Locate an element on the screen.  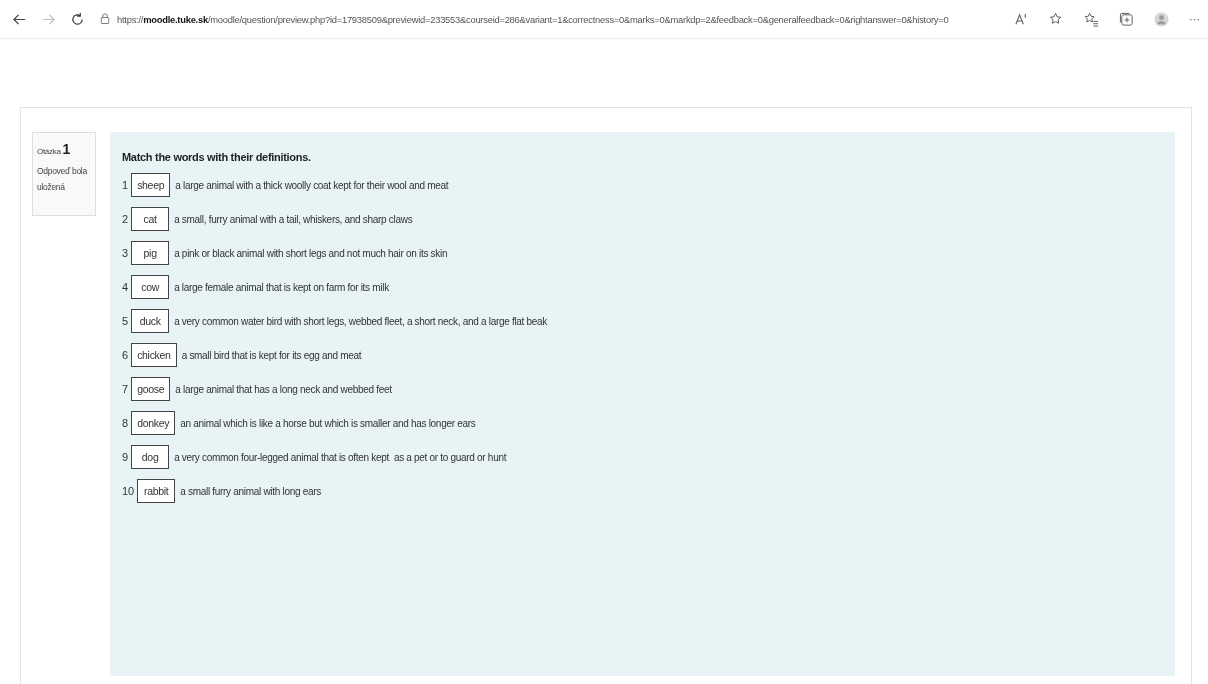
definition-text: a large female animal that is kept on farm for its milk is located at coordinates (281, 287).